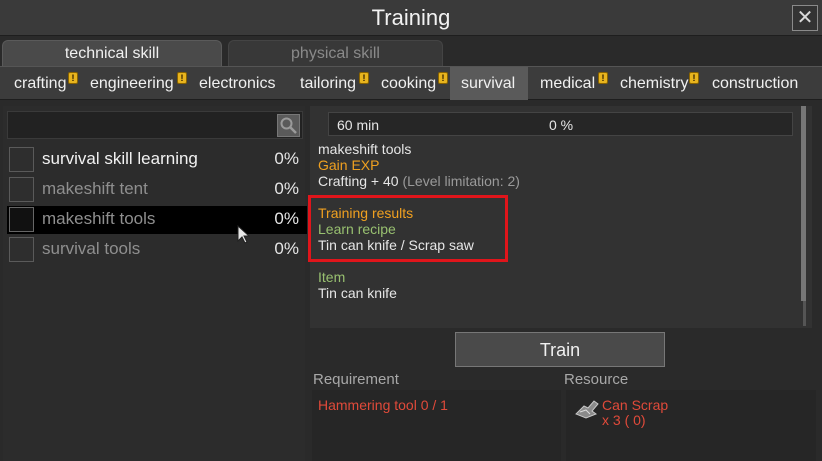 The width and height of the screenshot is (822, 461). I want to click on skill-type-tabs: technical skill physical skill, so click(411, 53).